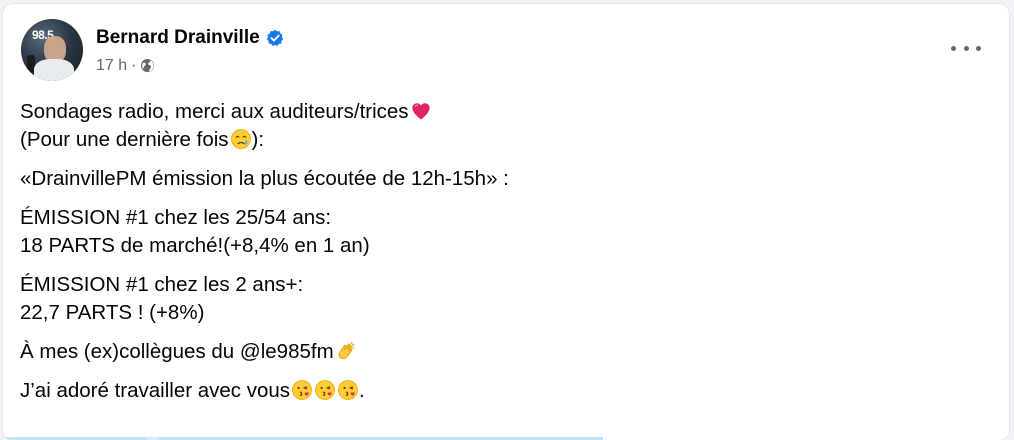  I want to click on post-line: 18 PARTS de marché!(+8,4% en 1 an), so click(195, 245).